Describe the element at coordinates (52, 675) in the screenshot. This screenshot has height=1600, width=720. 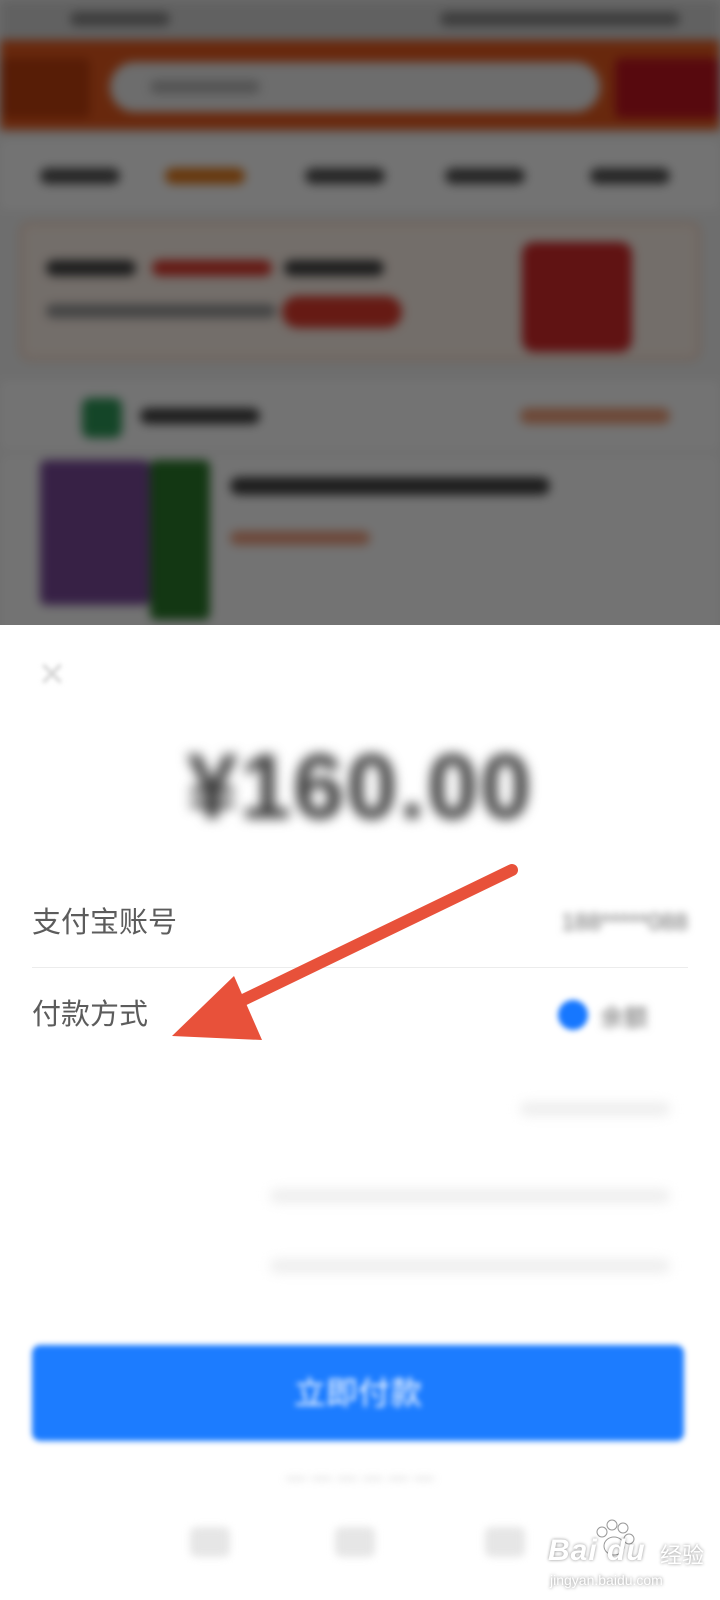
I see `close-icon: ✕` at that location.